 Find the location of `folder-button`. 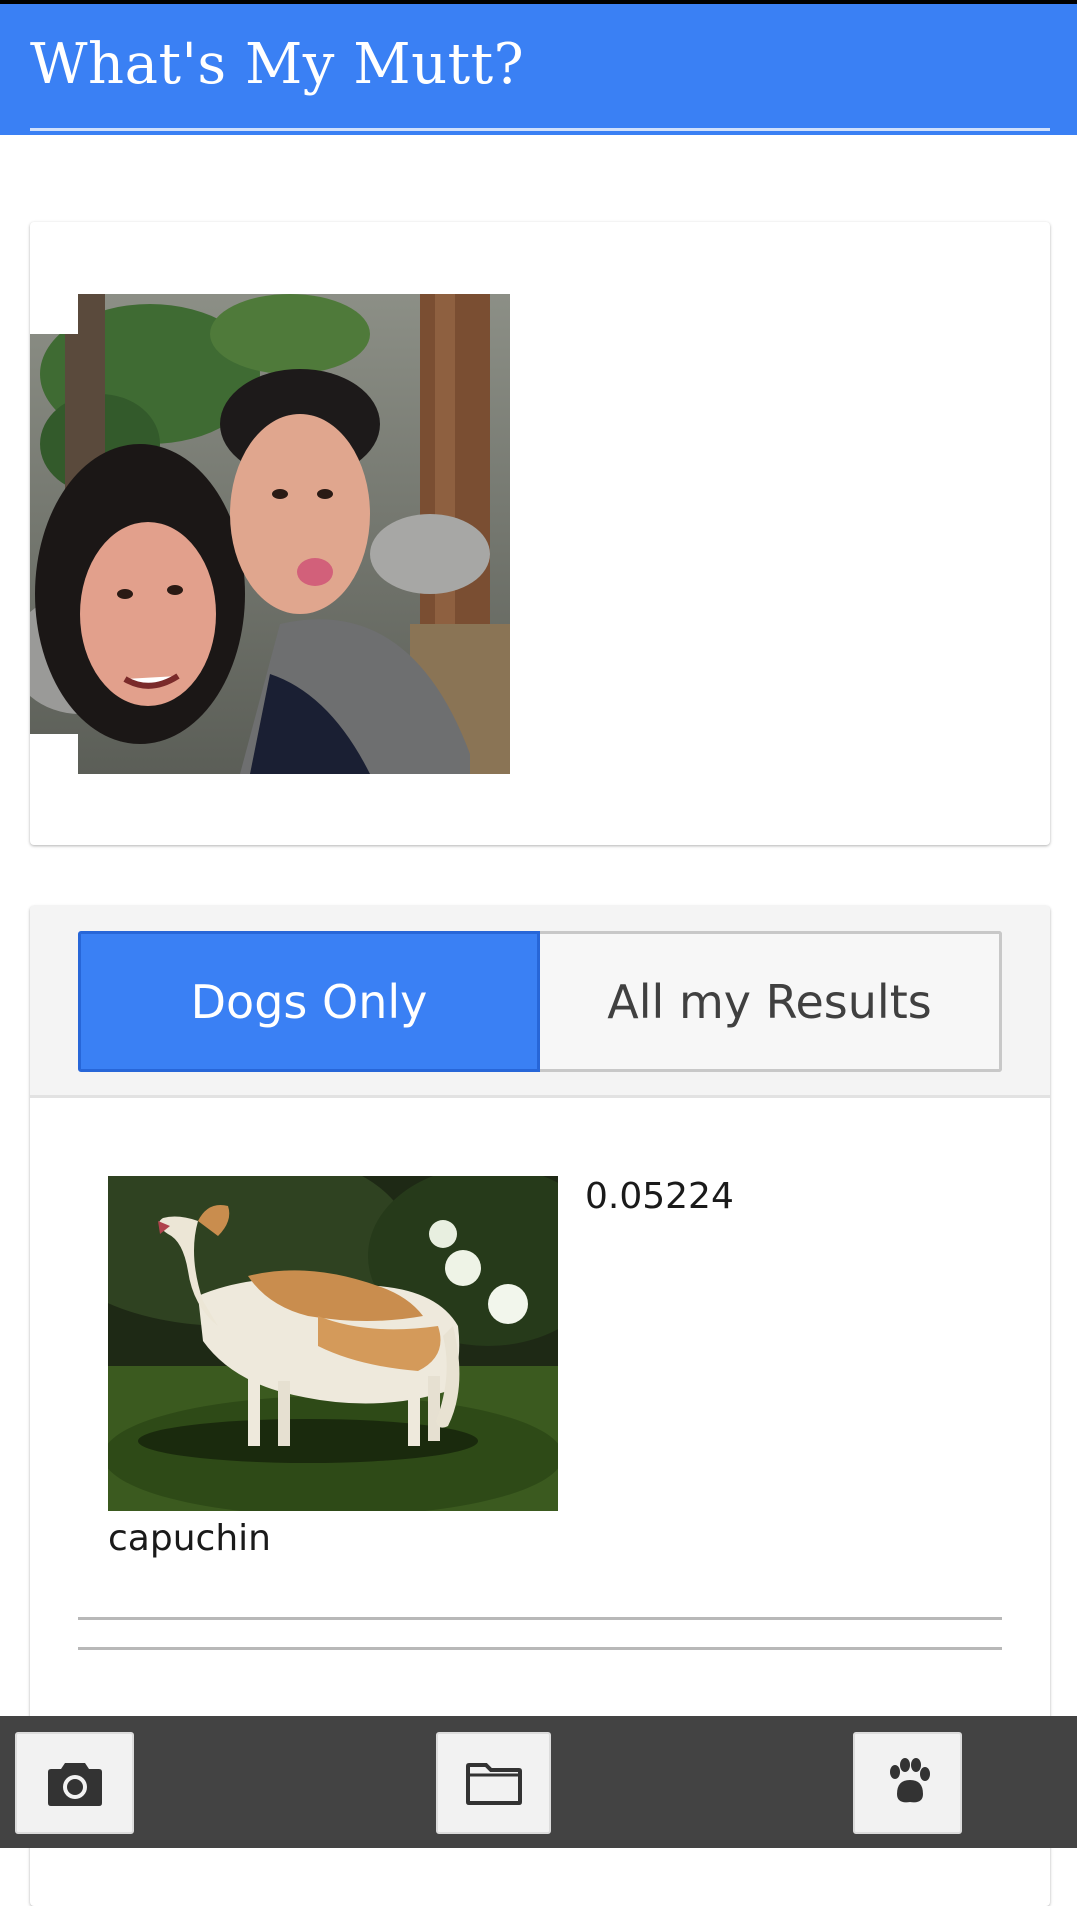

folder-button is located at coordinates (493, 1783).